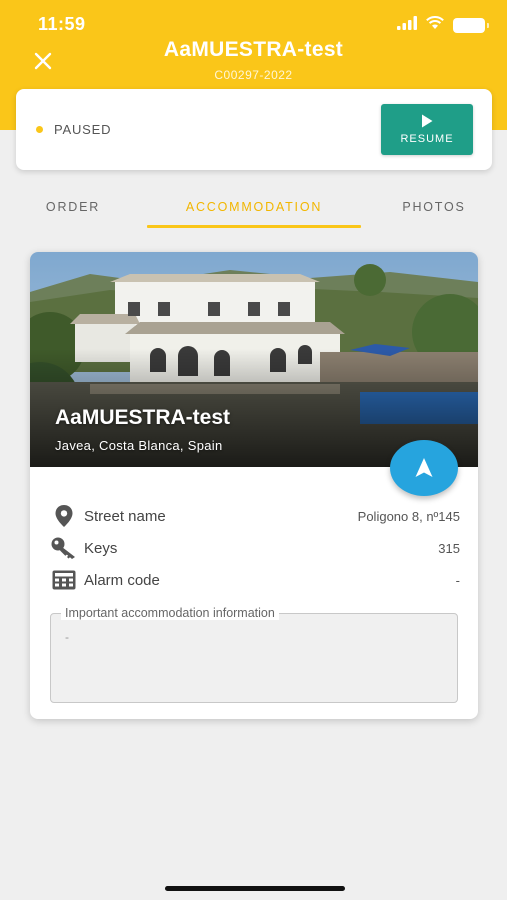 This screenshot has height=900, width=507. I want to click on page-subtitle: C00297-2022, so click(253, 75).